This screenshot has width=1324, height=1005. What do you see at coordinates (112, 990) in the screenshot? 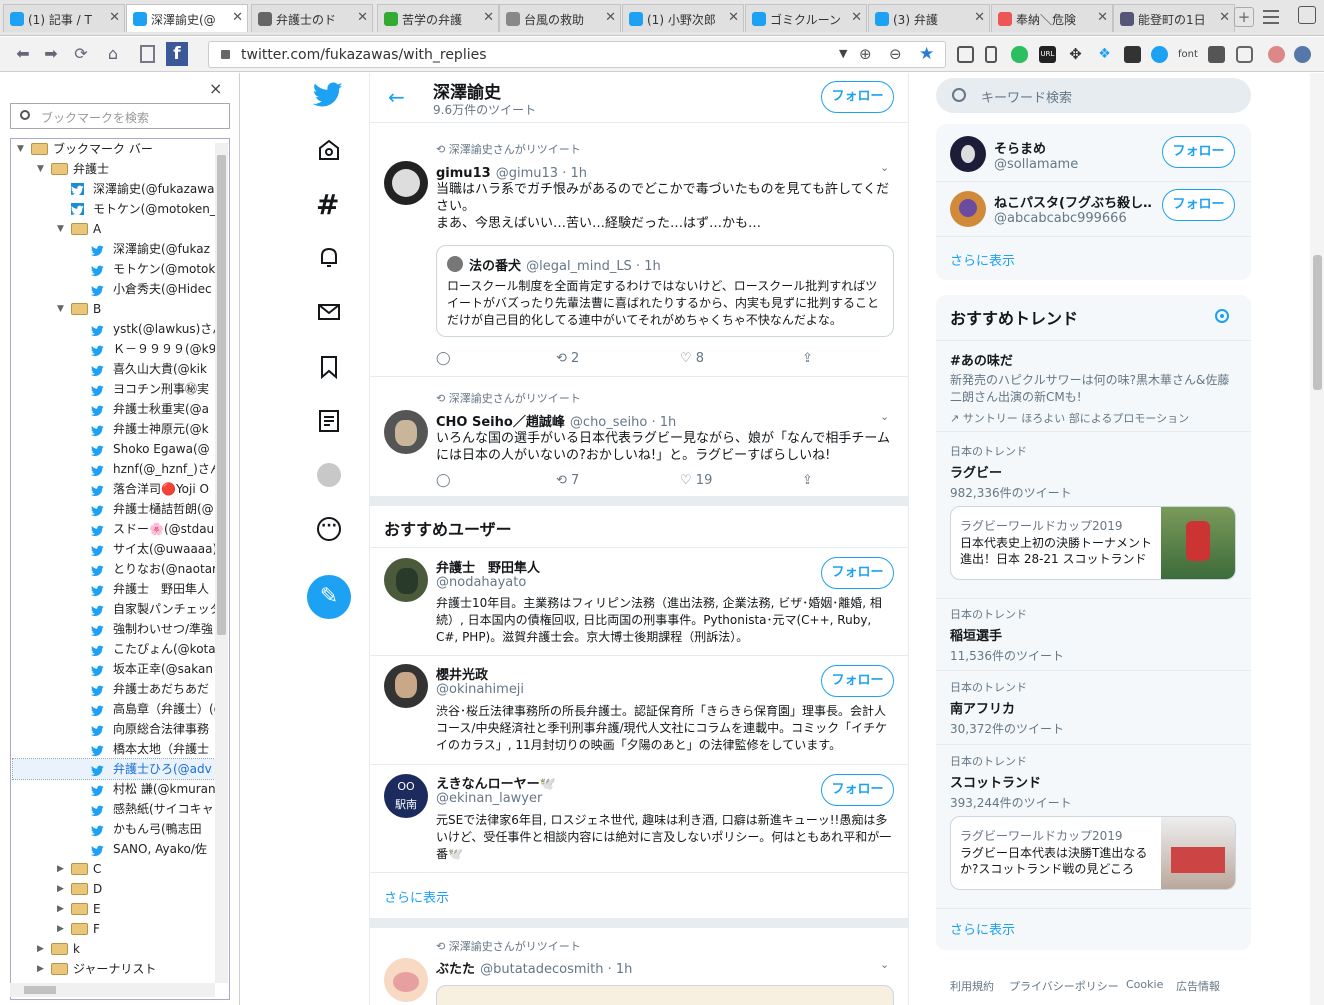
I see `sidebar-hscrollbar` at bounding box center [112, 990].